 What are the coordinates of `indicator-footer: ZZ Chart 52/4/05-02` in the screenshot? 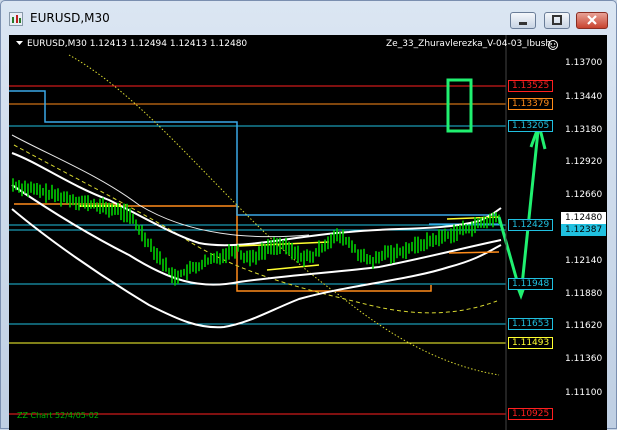 It's located at (58, 415).